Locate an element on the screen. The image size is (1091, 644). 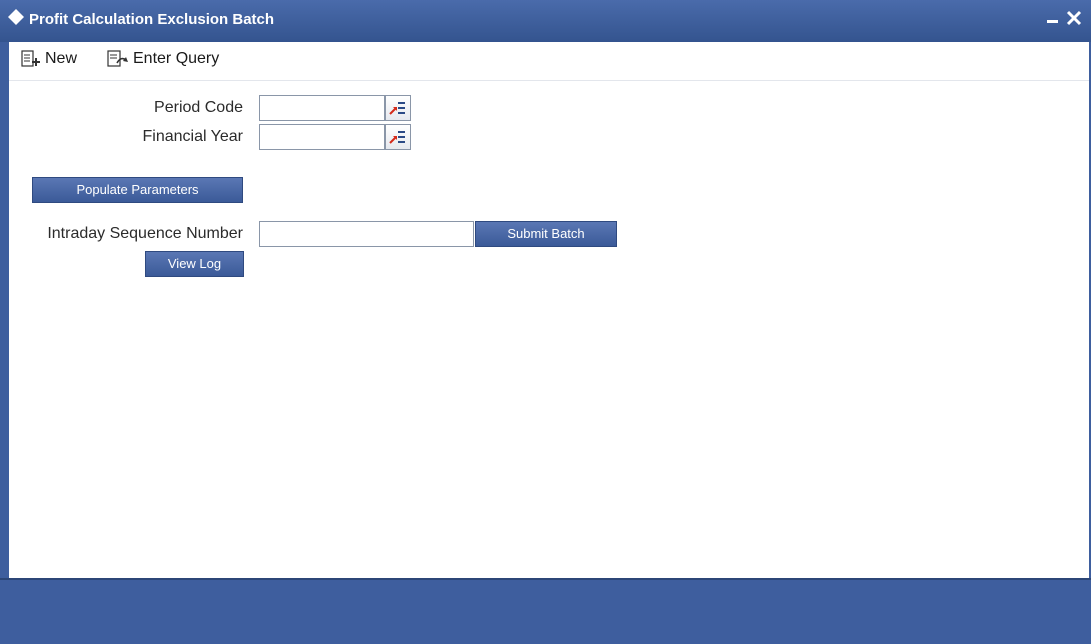
intraday-sequence-label: Intraday Sequence Number is located at coordinates (145, 233).